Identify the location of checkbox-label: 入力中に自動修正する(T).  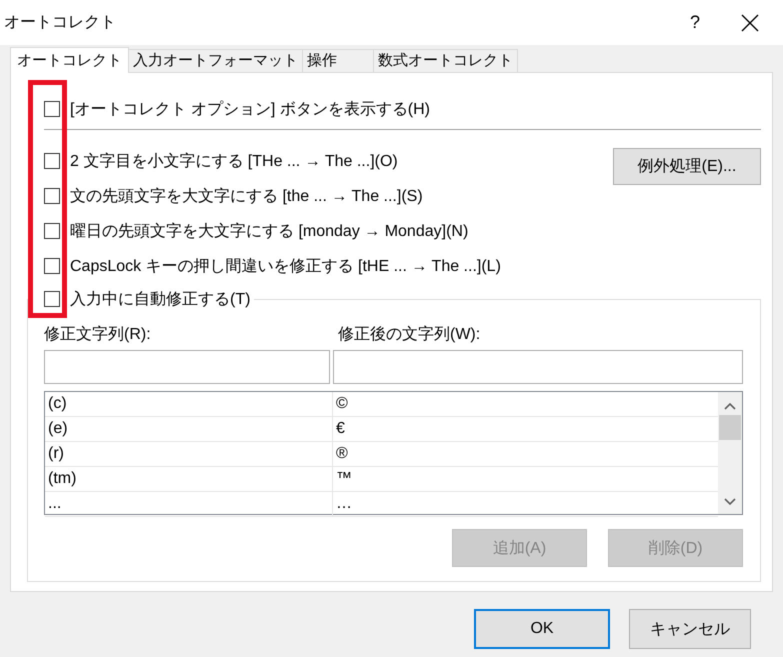
(160, 299).